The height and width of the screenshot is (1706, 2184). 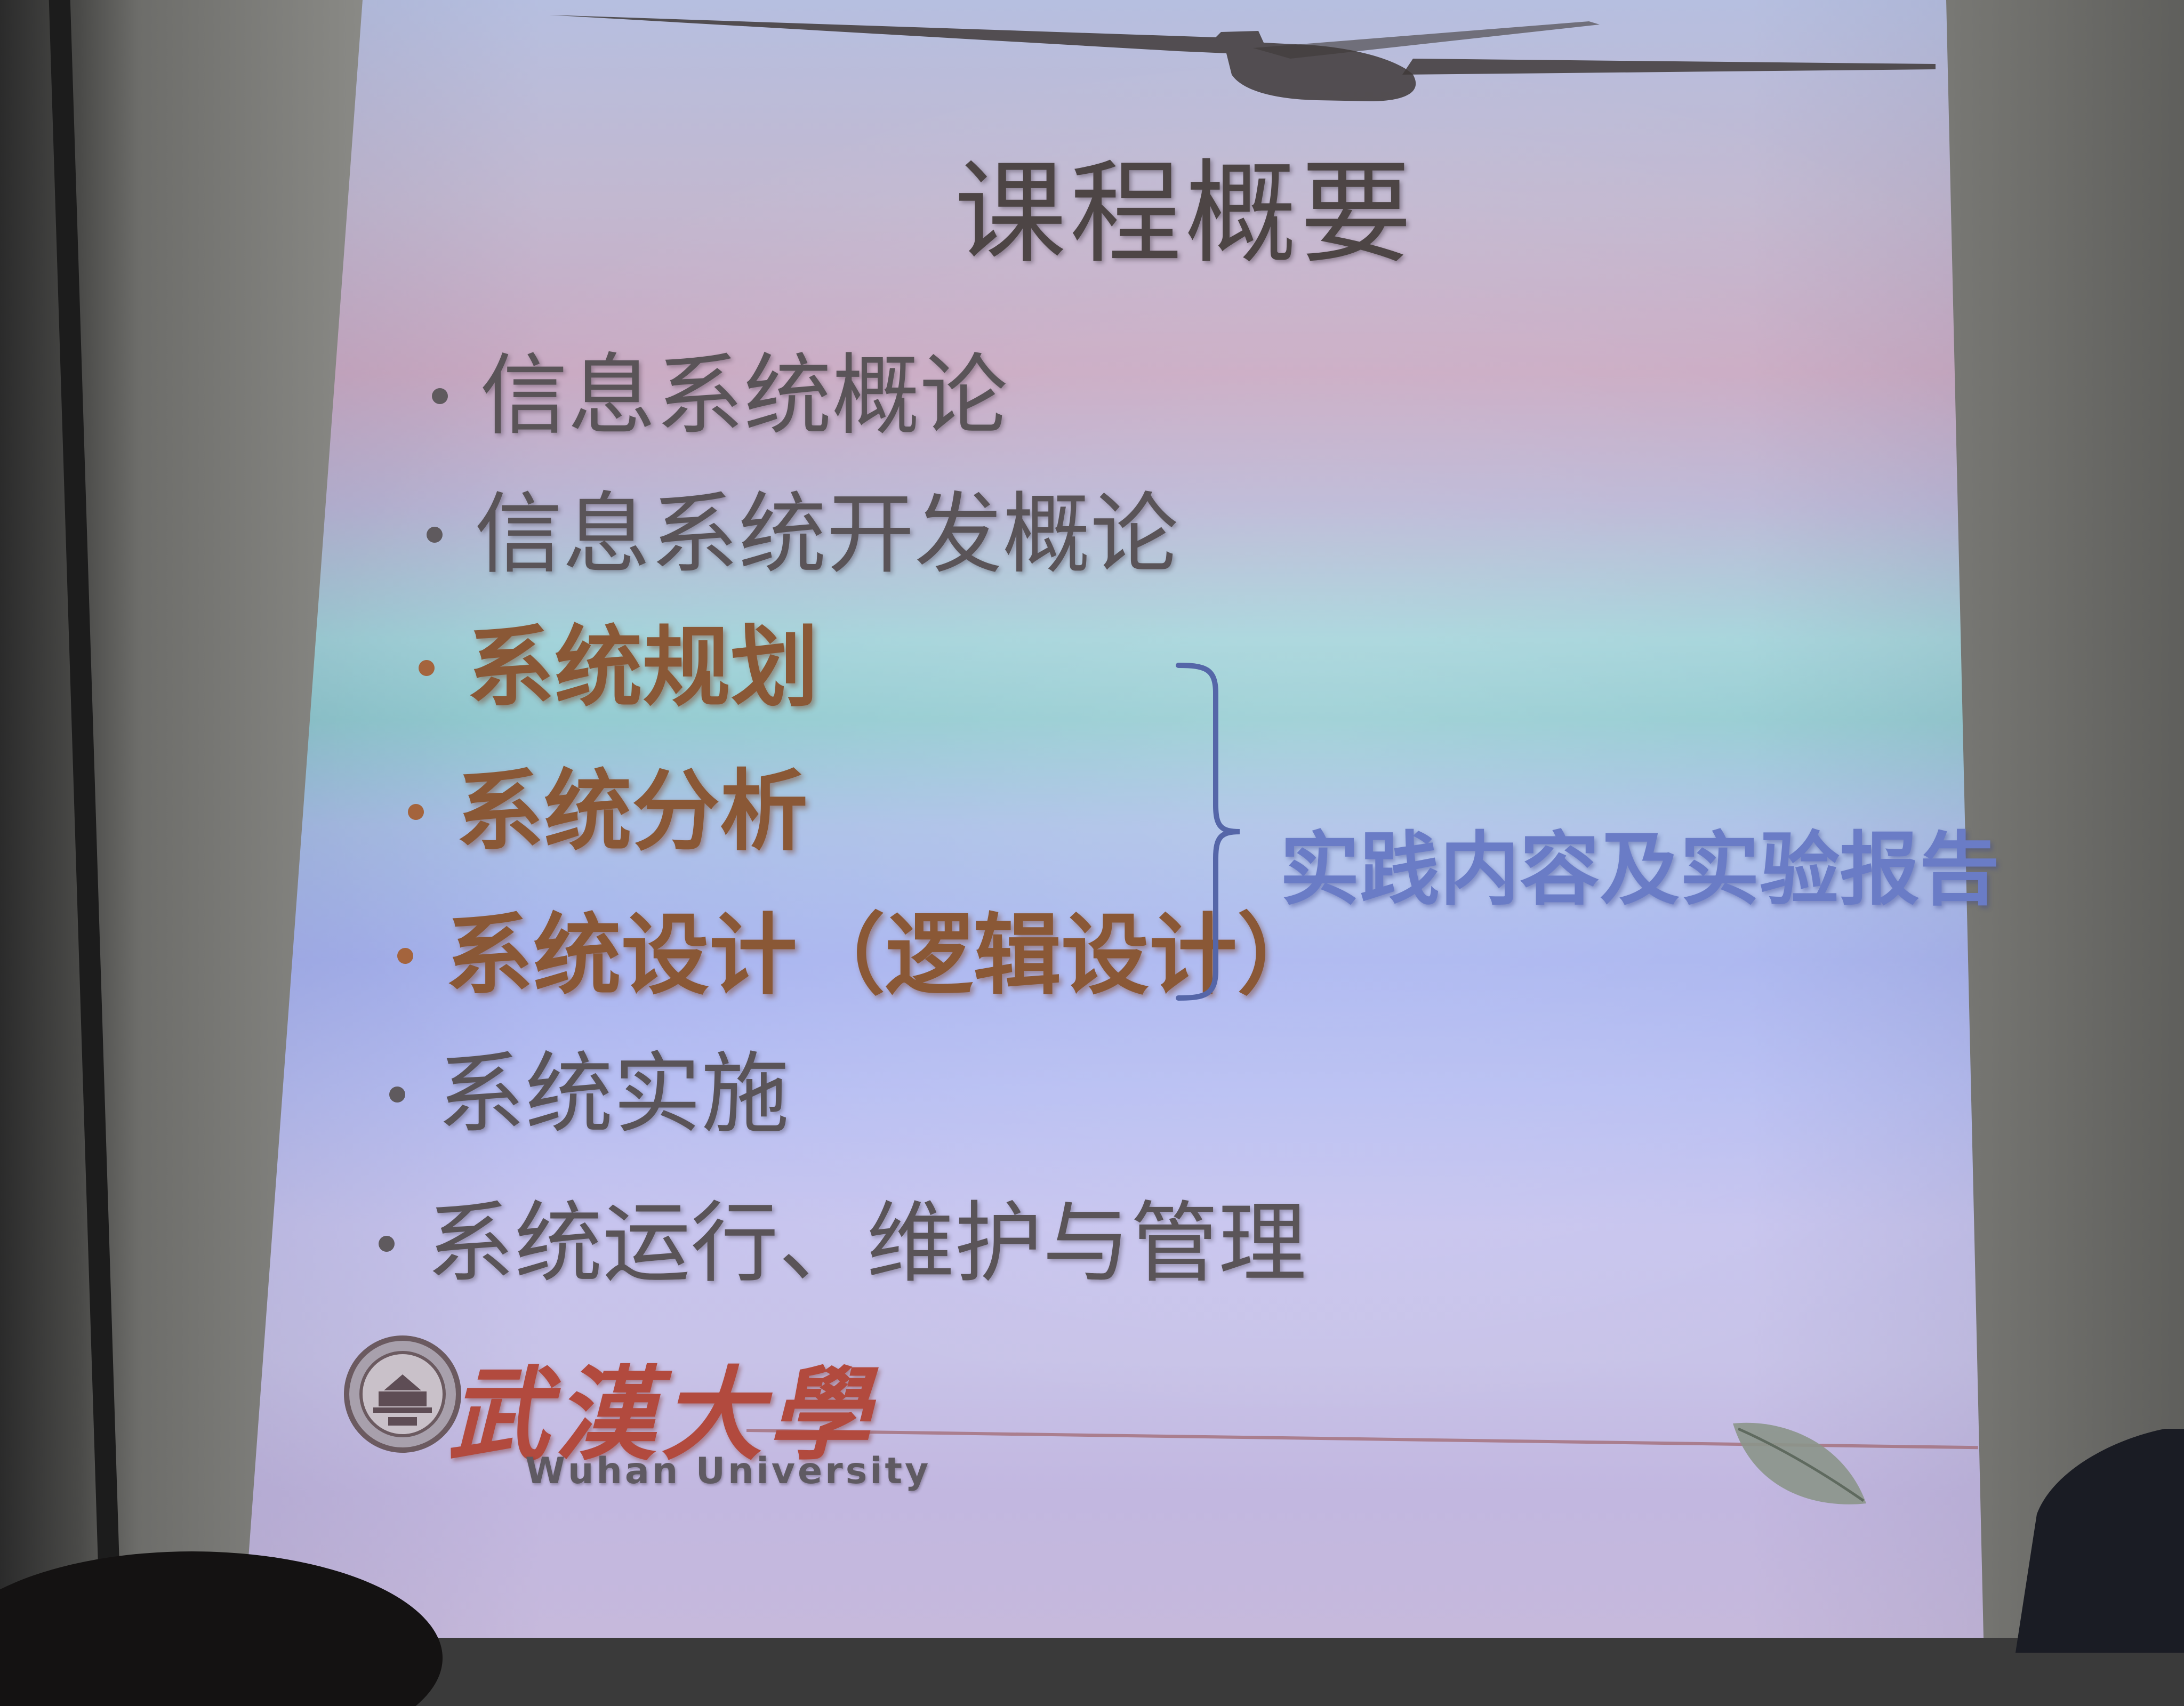 I want to click on bullet-text: 信息系统概论, so click(x=744, y=395).